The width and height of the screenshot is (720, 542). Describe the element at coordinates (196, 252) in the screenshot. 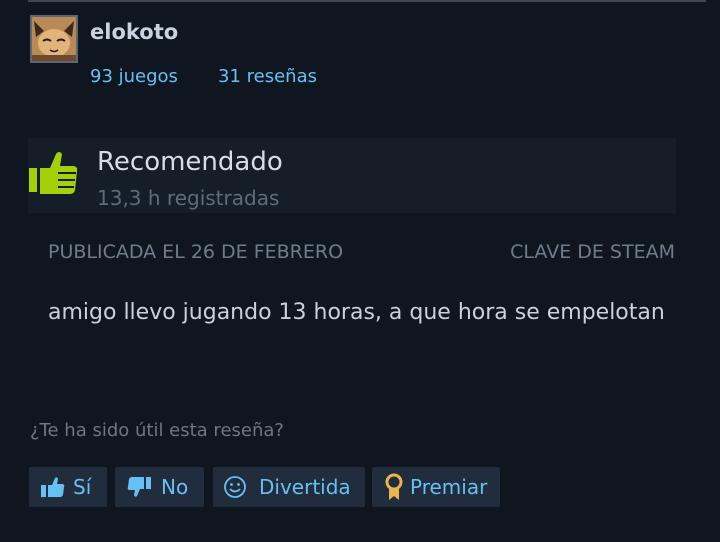

I see `posted-date: PUBLICADA EL 26 DE FEBRERO` at that location.